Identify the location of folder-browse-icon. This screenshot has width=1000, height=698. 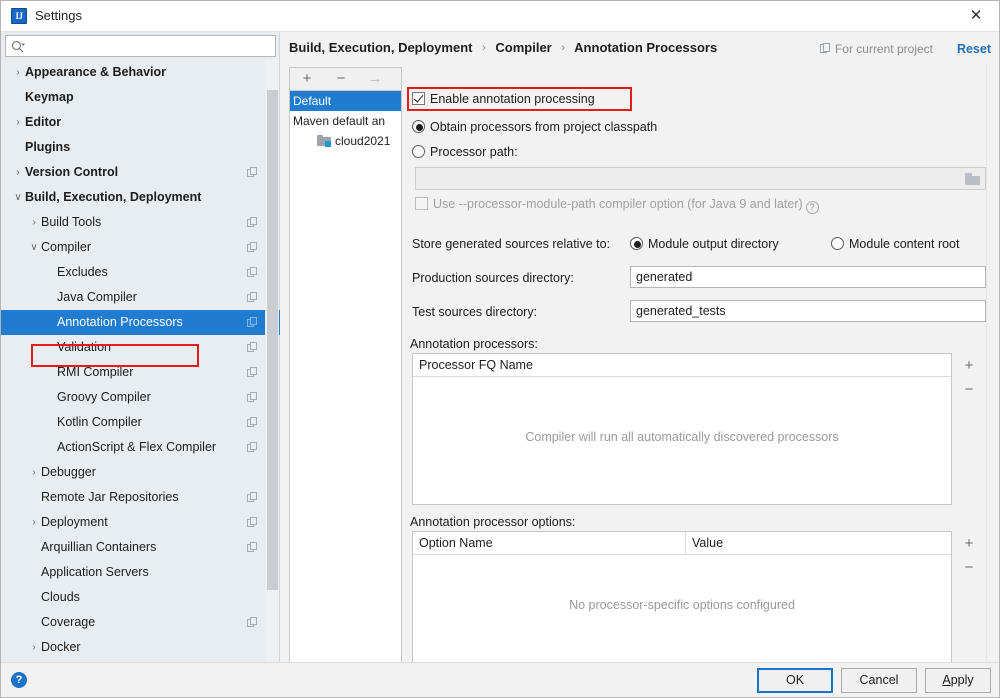
(973, 179).